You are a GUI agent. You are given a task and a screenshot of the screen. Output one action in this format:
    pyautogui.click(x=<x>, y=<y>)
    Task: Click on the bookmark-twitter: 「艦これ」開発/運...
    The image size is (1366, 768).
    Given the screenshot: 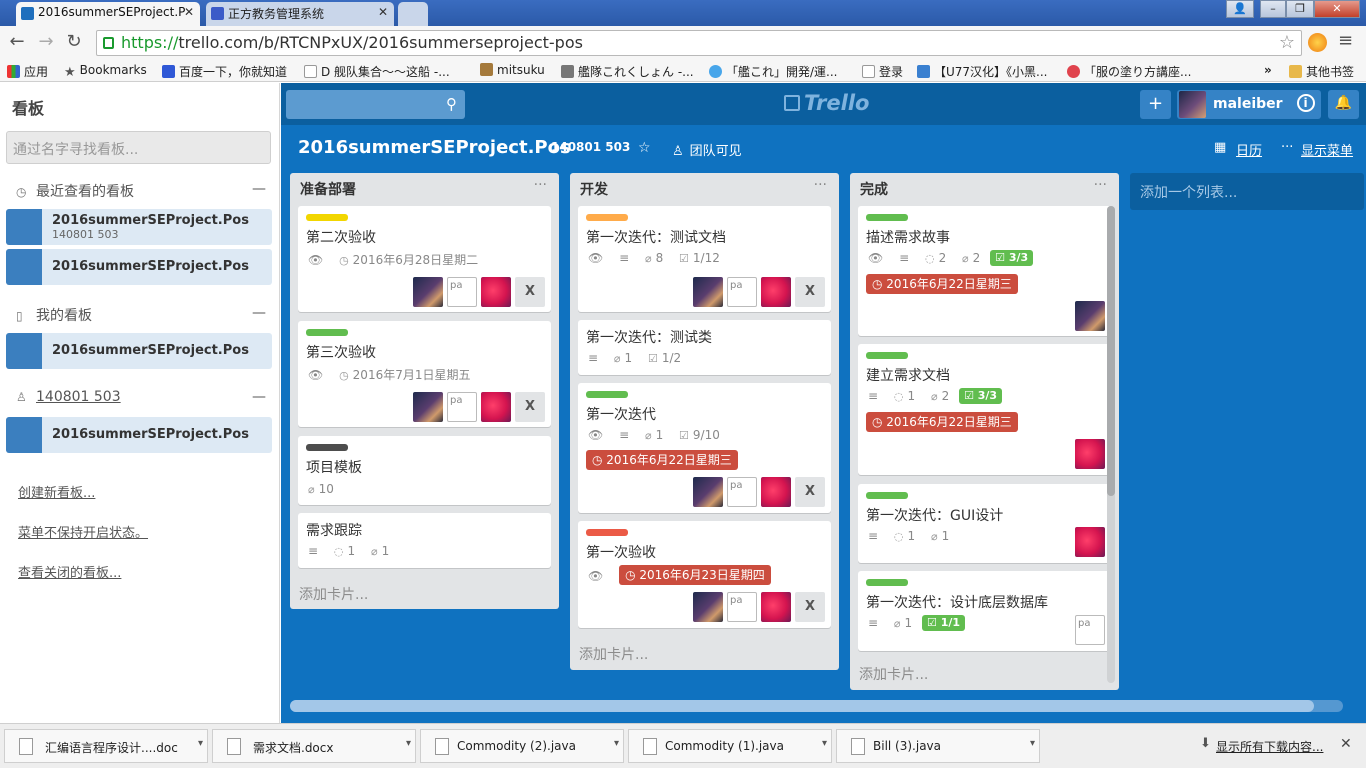 What is the action you would take?
    pyautogui.click(x=773, y=71)
    